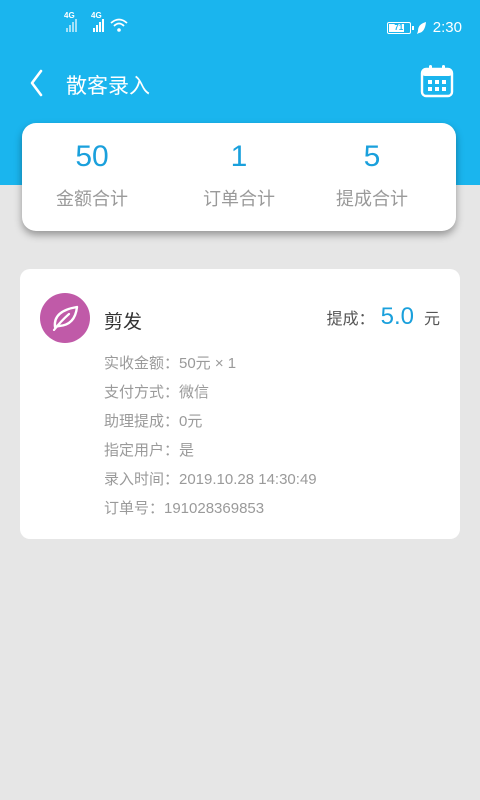 This screenshot has width=480, height=800. I want to click on leaf-icon, so click(65, 318).